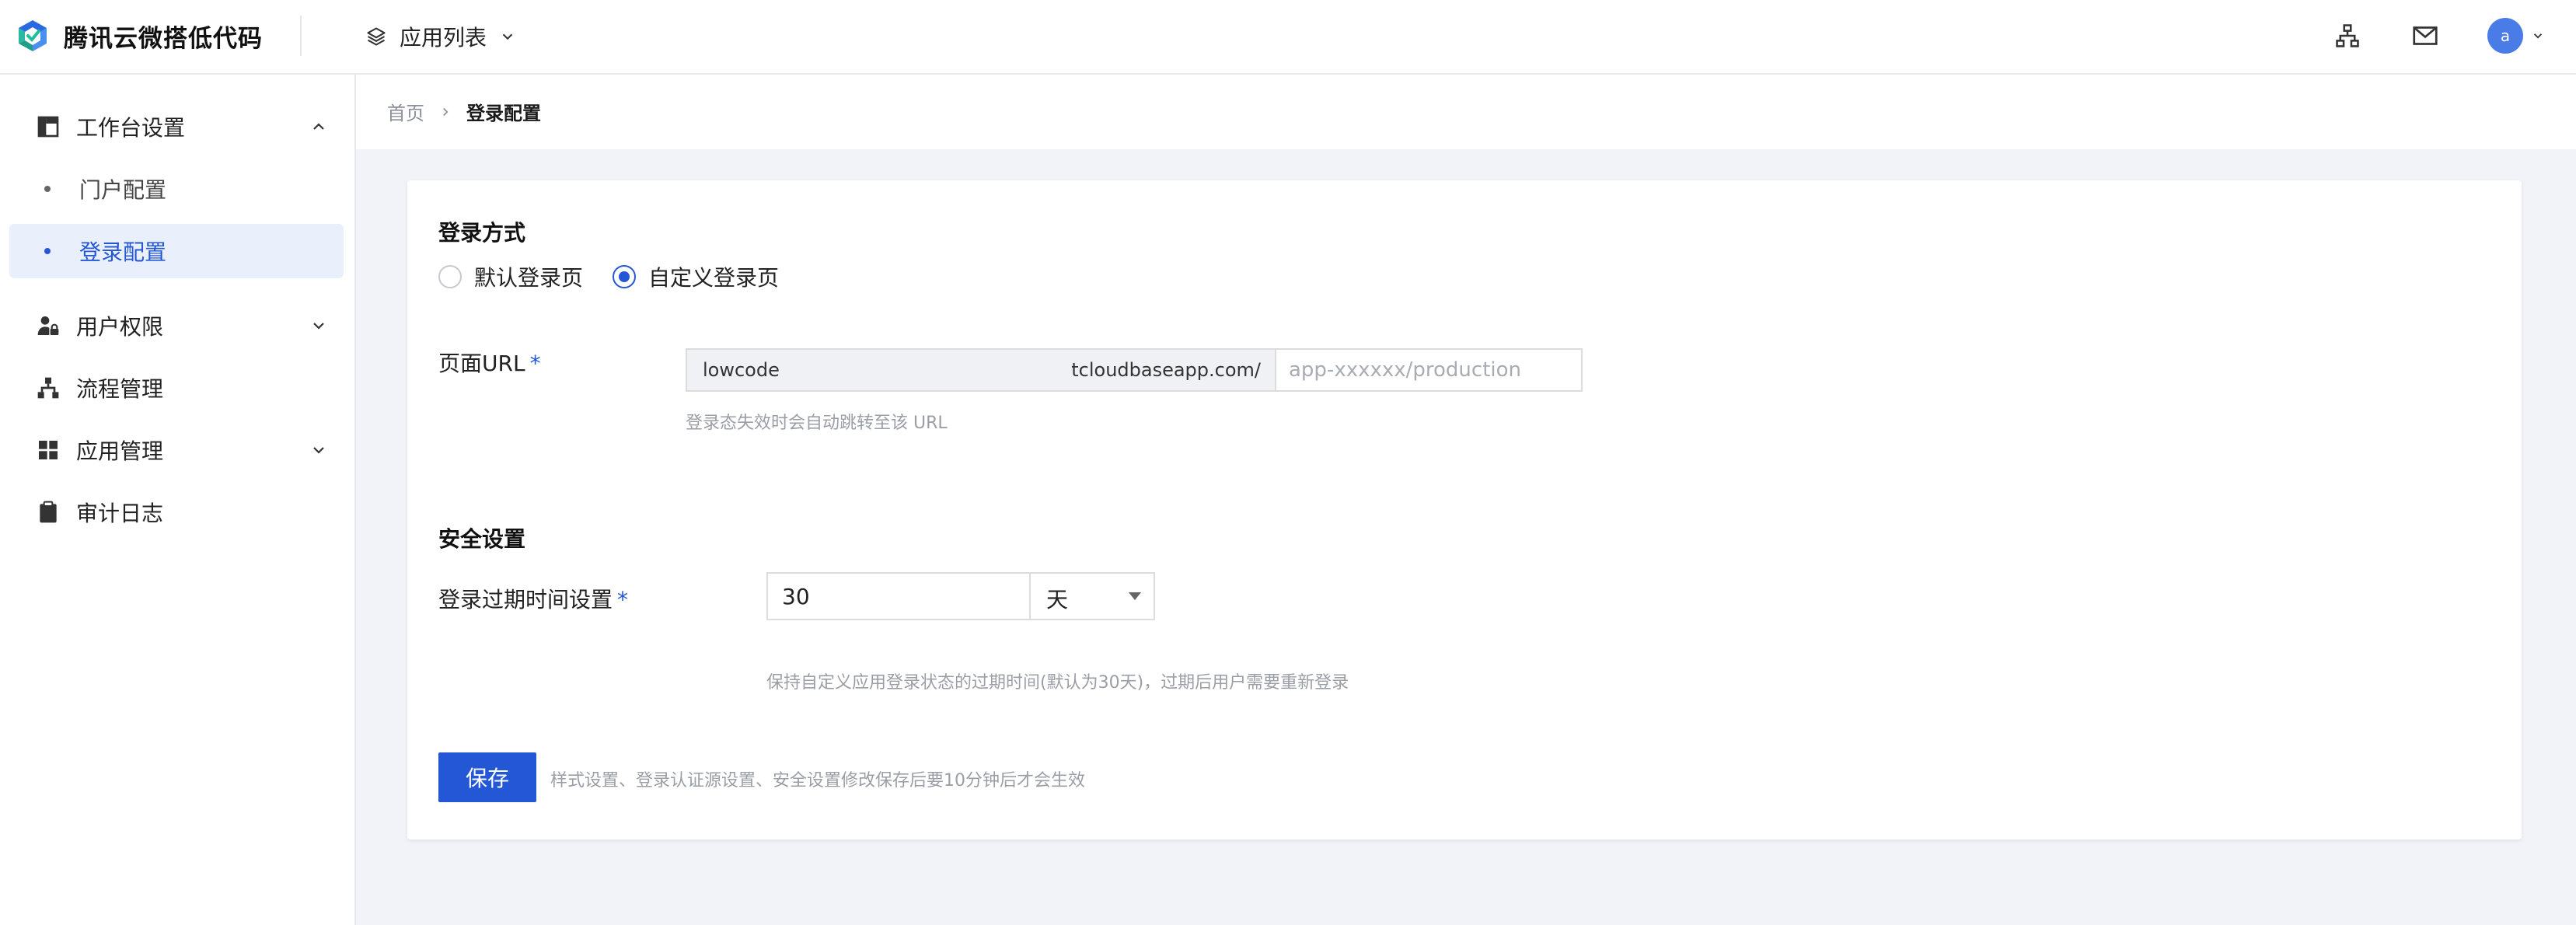 This screenshot has height=925, width=2576. I want to click on workbench-icon, so click(48, 127).